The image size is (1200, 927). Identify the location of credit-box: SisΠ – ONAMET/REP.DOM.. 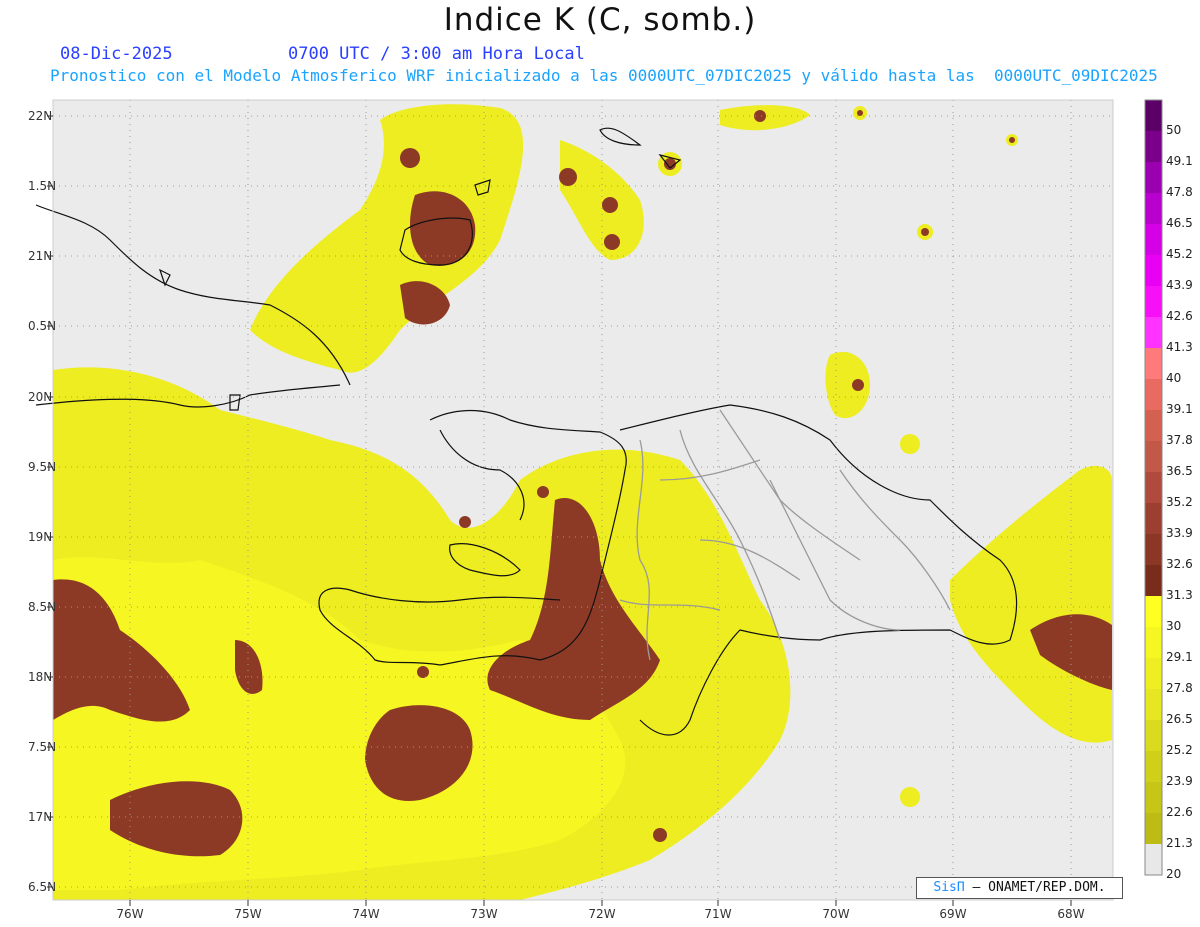
(1019, 888).